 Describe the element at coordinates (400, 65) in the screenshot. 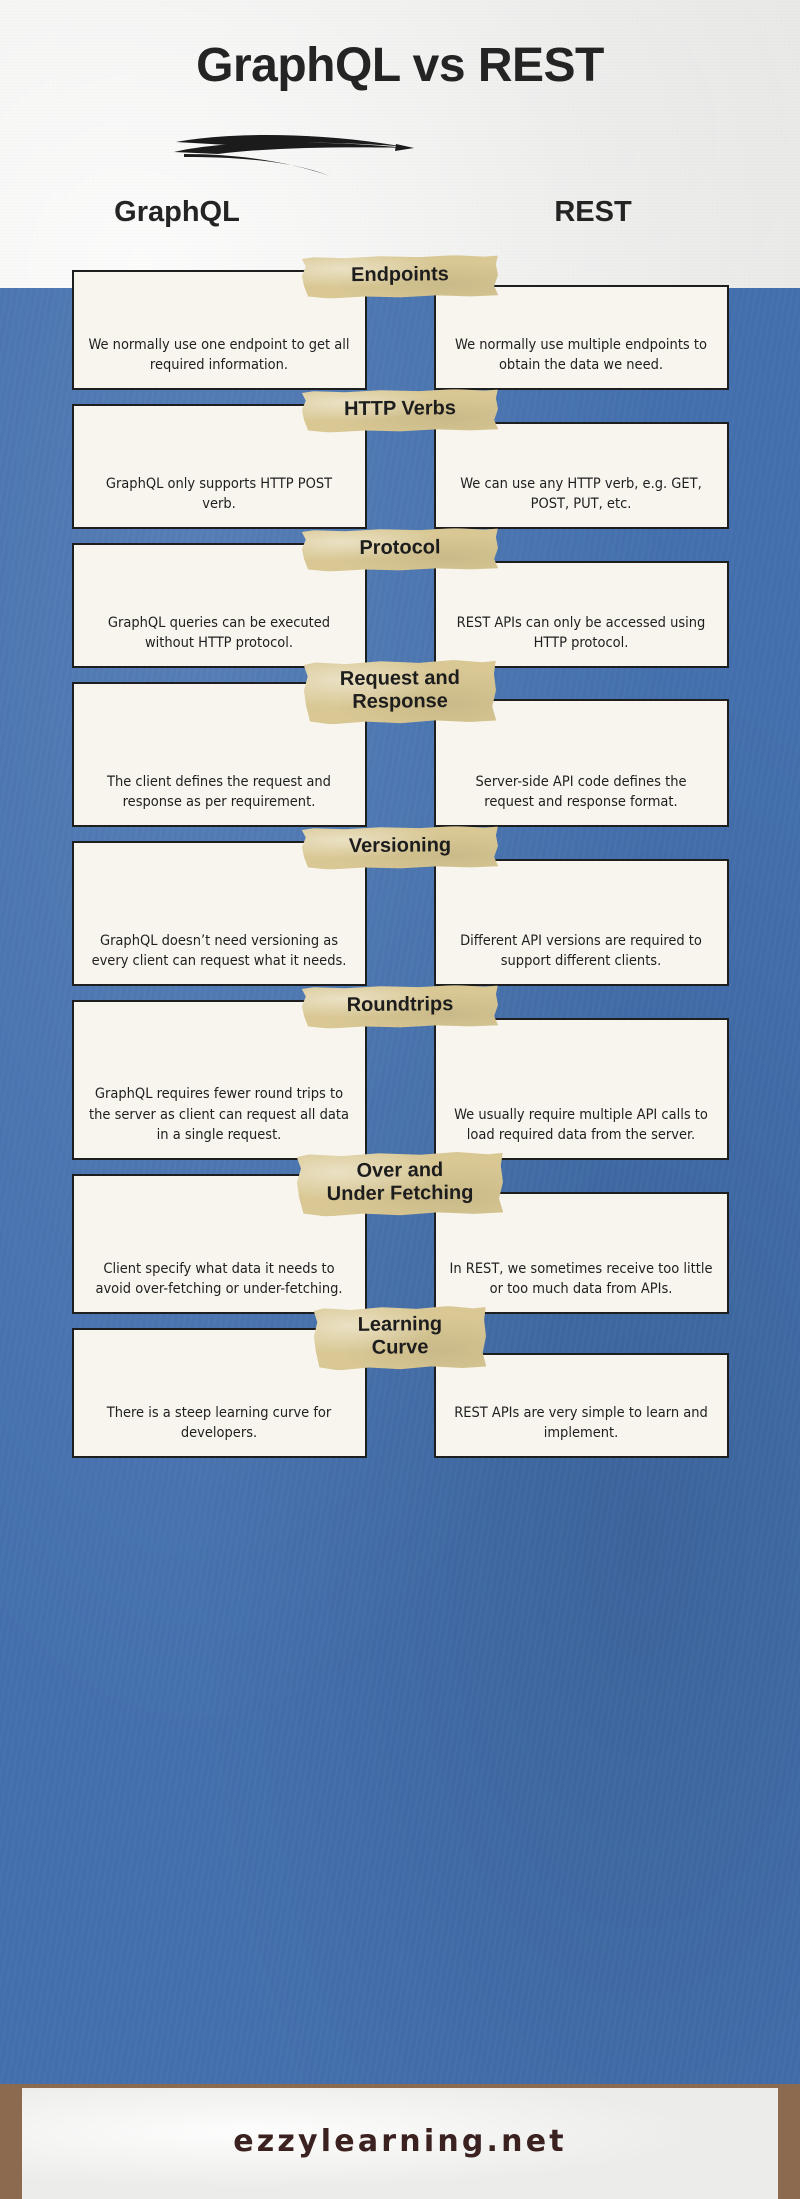

I see `page-title: GraphQL vs REST` at that location.